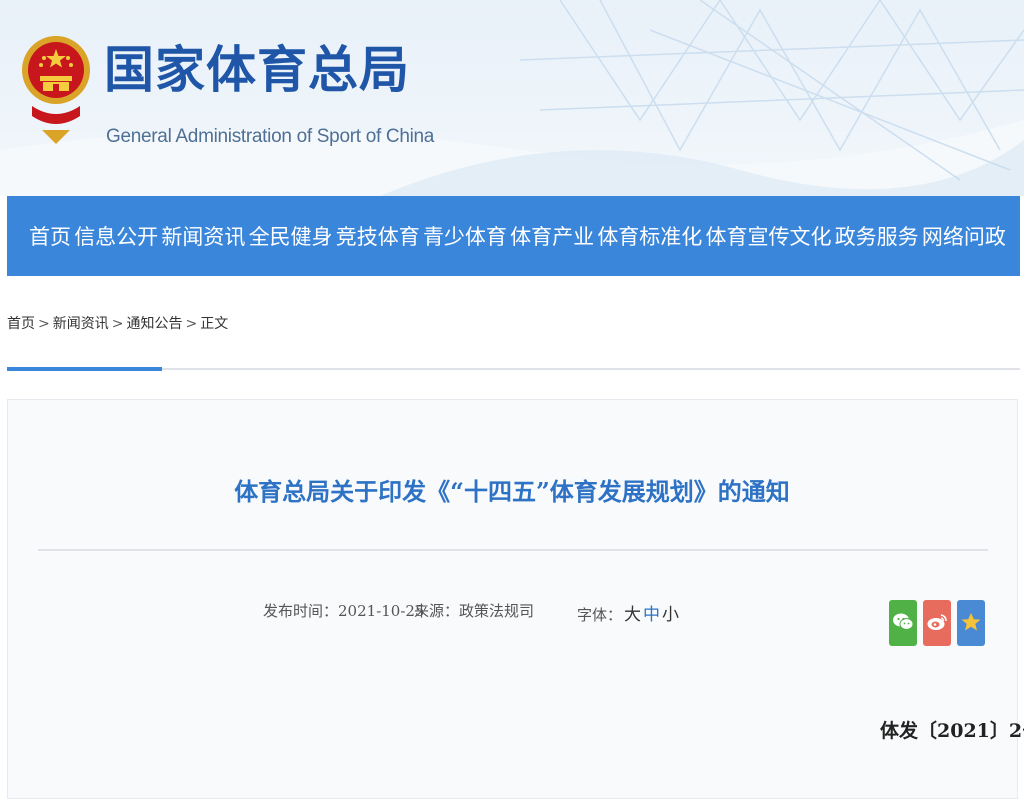 This screenshot has height=799, width=1024. I want to click on nav-item-news: 新闻资讯, so click(203, 236).